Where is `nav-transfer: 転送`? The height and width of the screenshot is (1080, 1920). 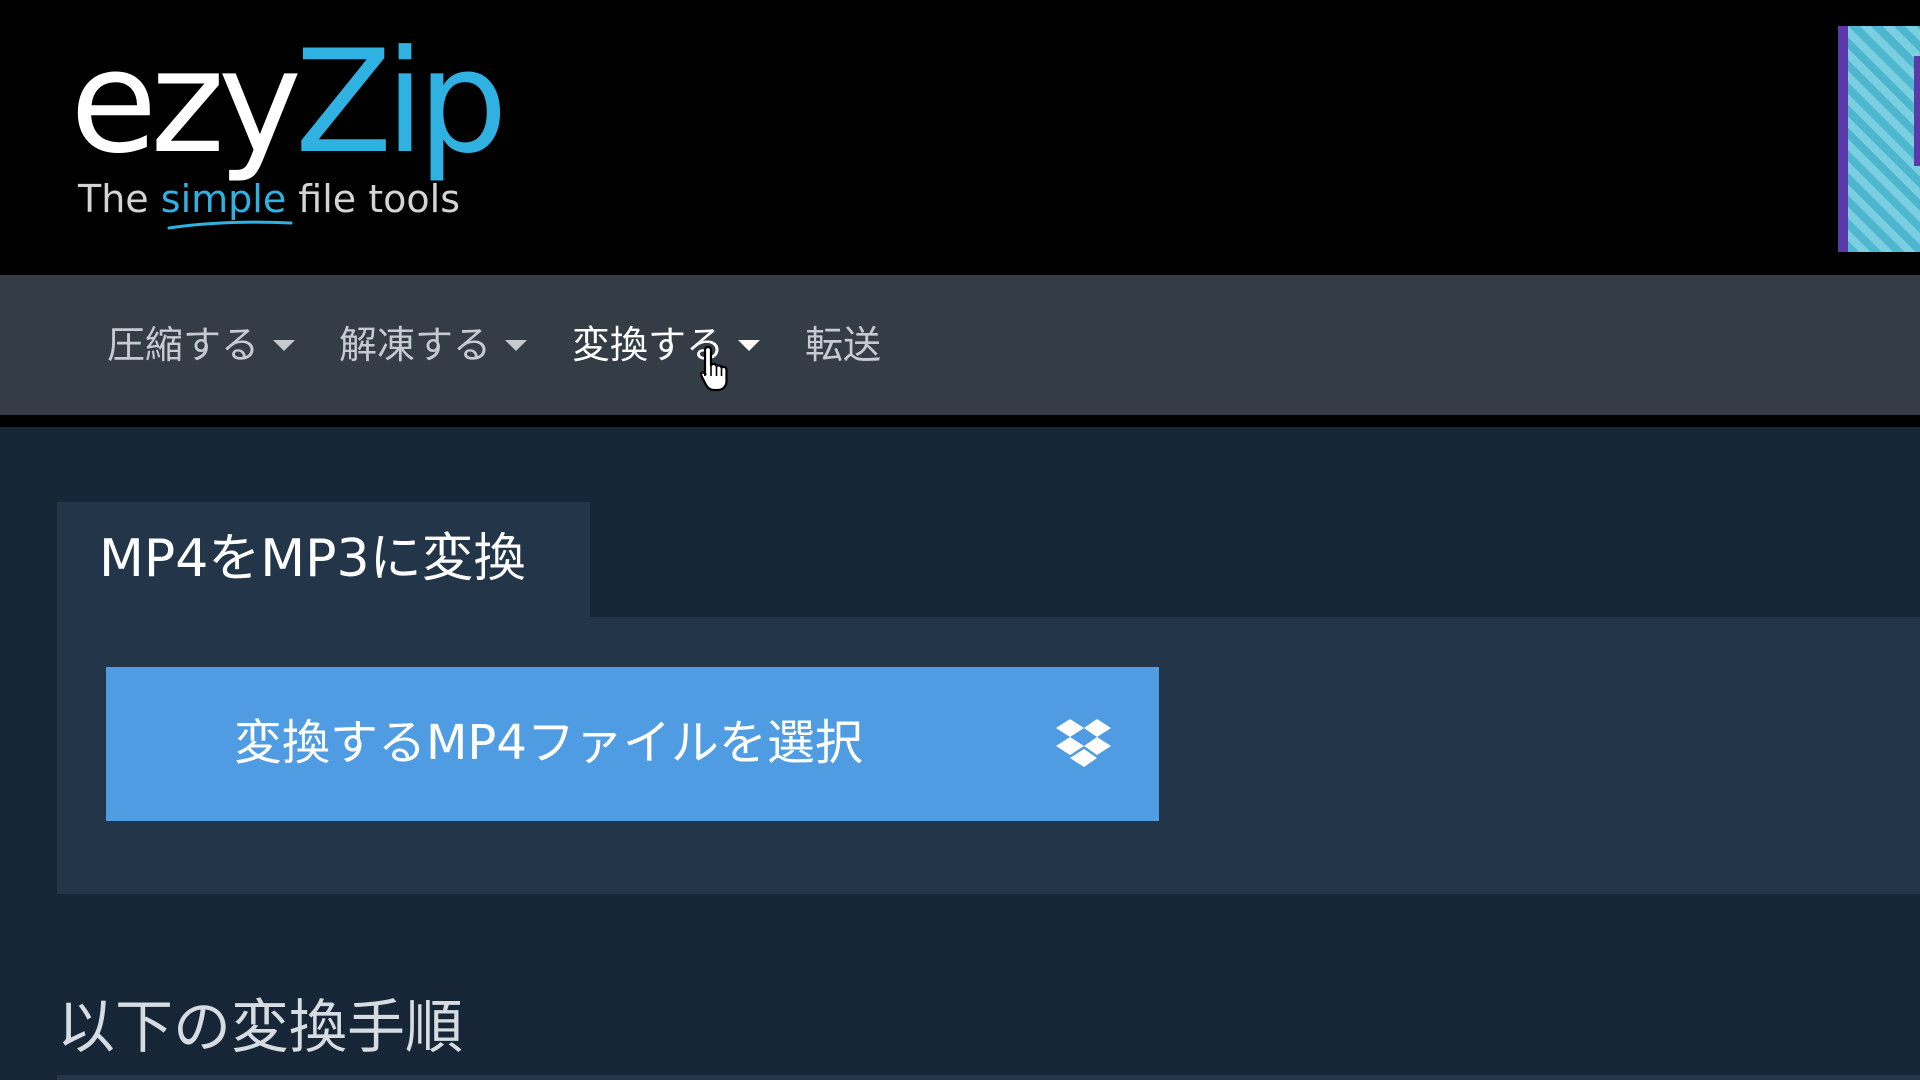 nav-transfer: 転送 is located at coordinates (843, 345).